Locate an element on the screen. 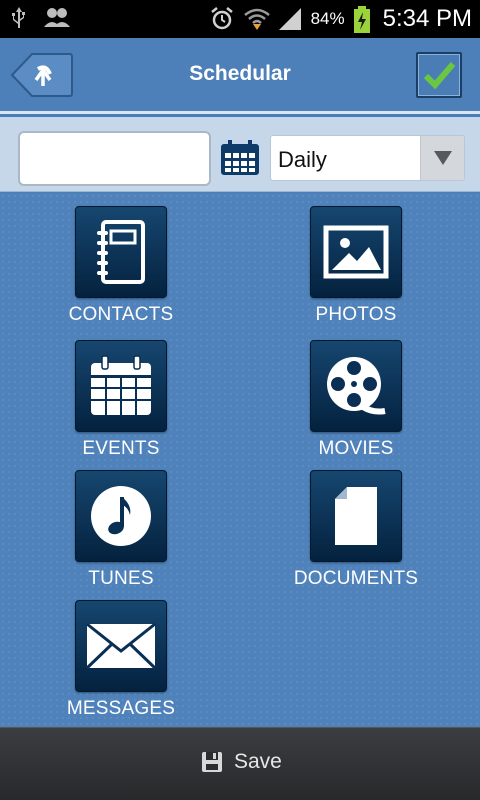 Image resolution: width=480 pixels, height=800 pixels. clock: 5:34 PM is located at coordinates (427, 18).